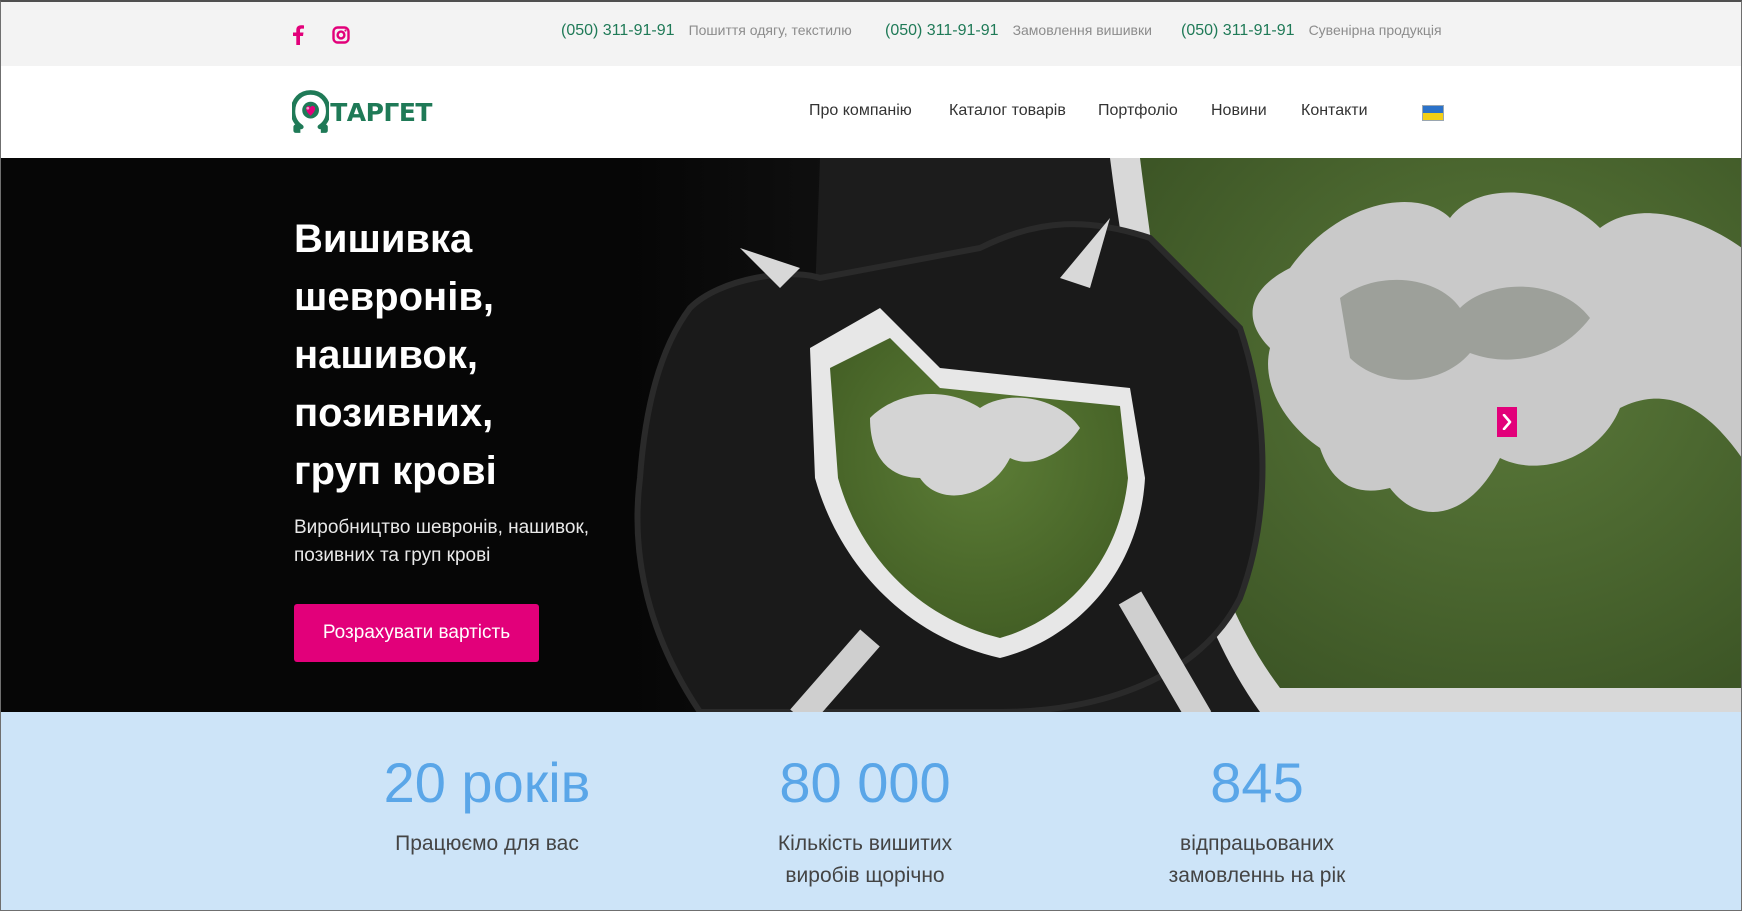  I want to click on stat-value: 845, so click(1257, 782).